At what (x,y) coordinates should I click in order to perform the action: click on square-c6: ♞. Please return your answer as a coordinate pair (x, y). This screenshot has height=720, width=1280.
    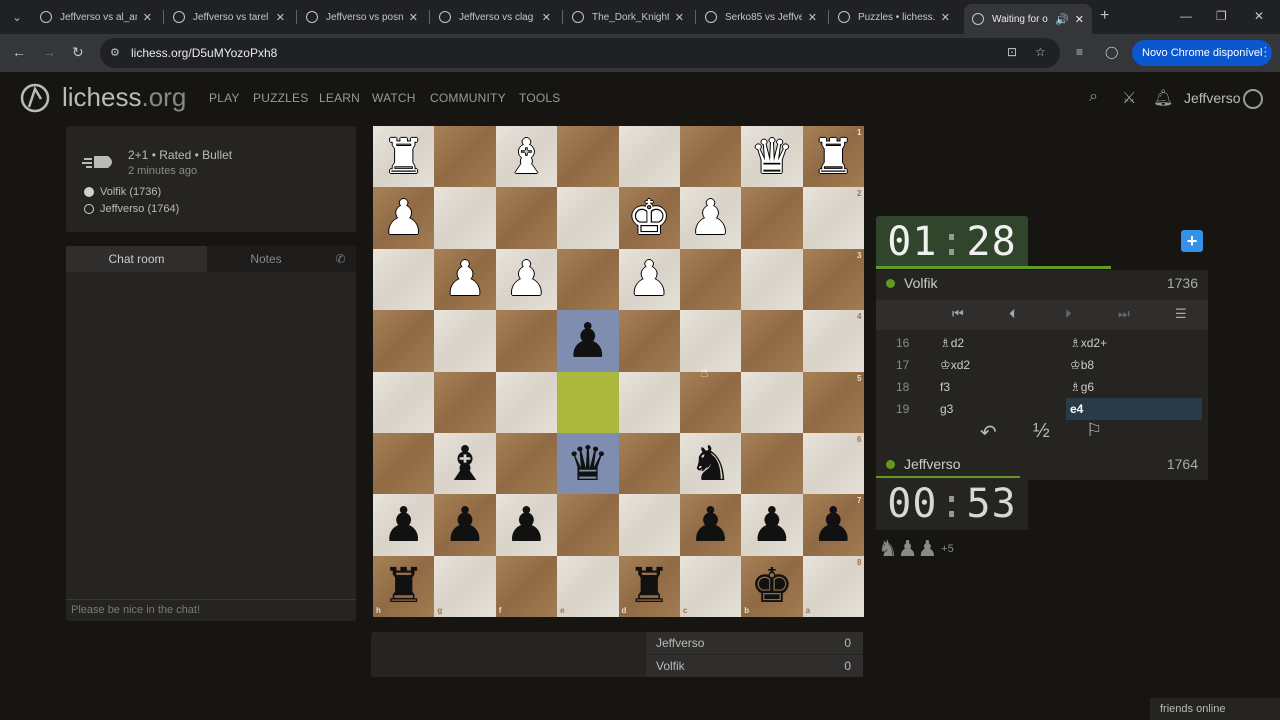
    Looking at the image, I should click on (710, 463).